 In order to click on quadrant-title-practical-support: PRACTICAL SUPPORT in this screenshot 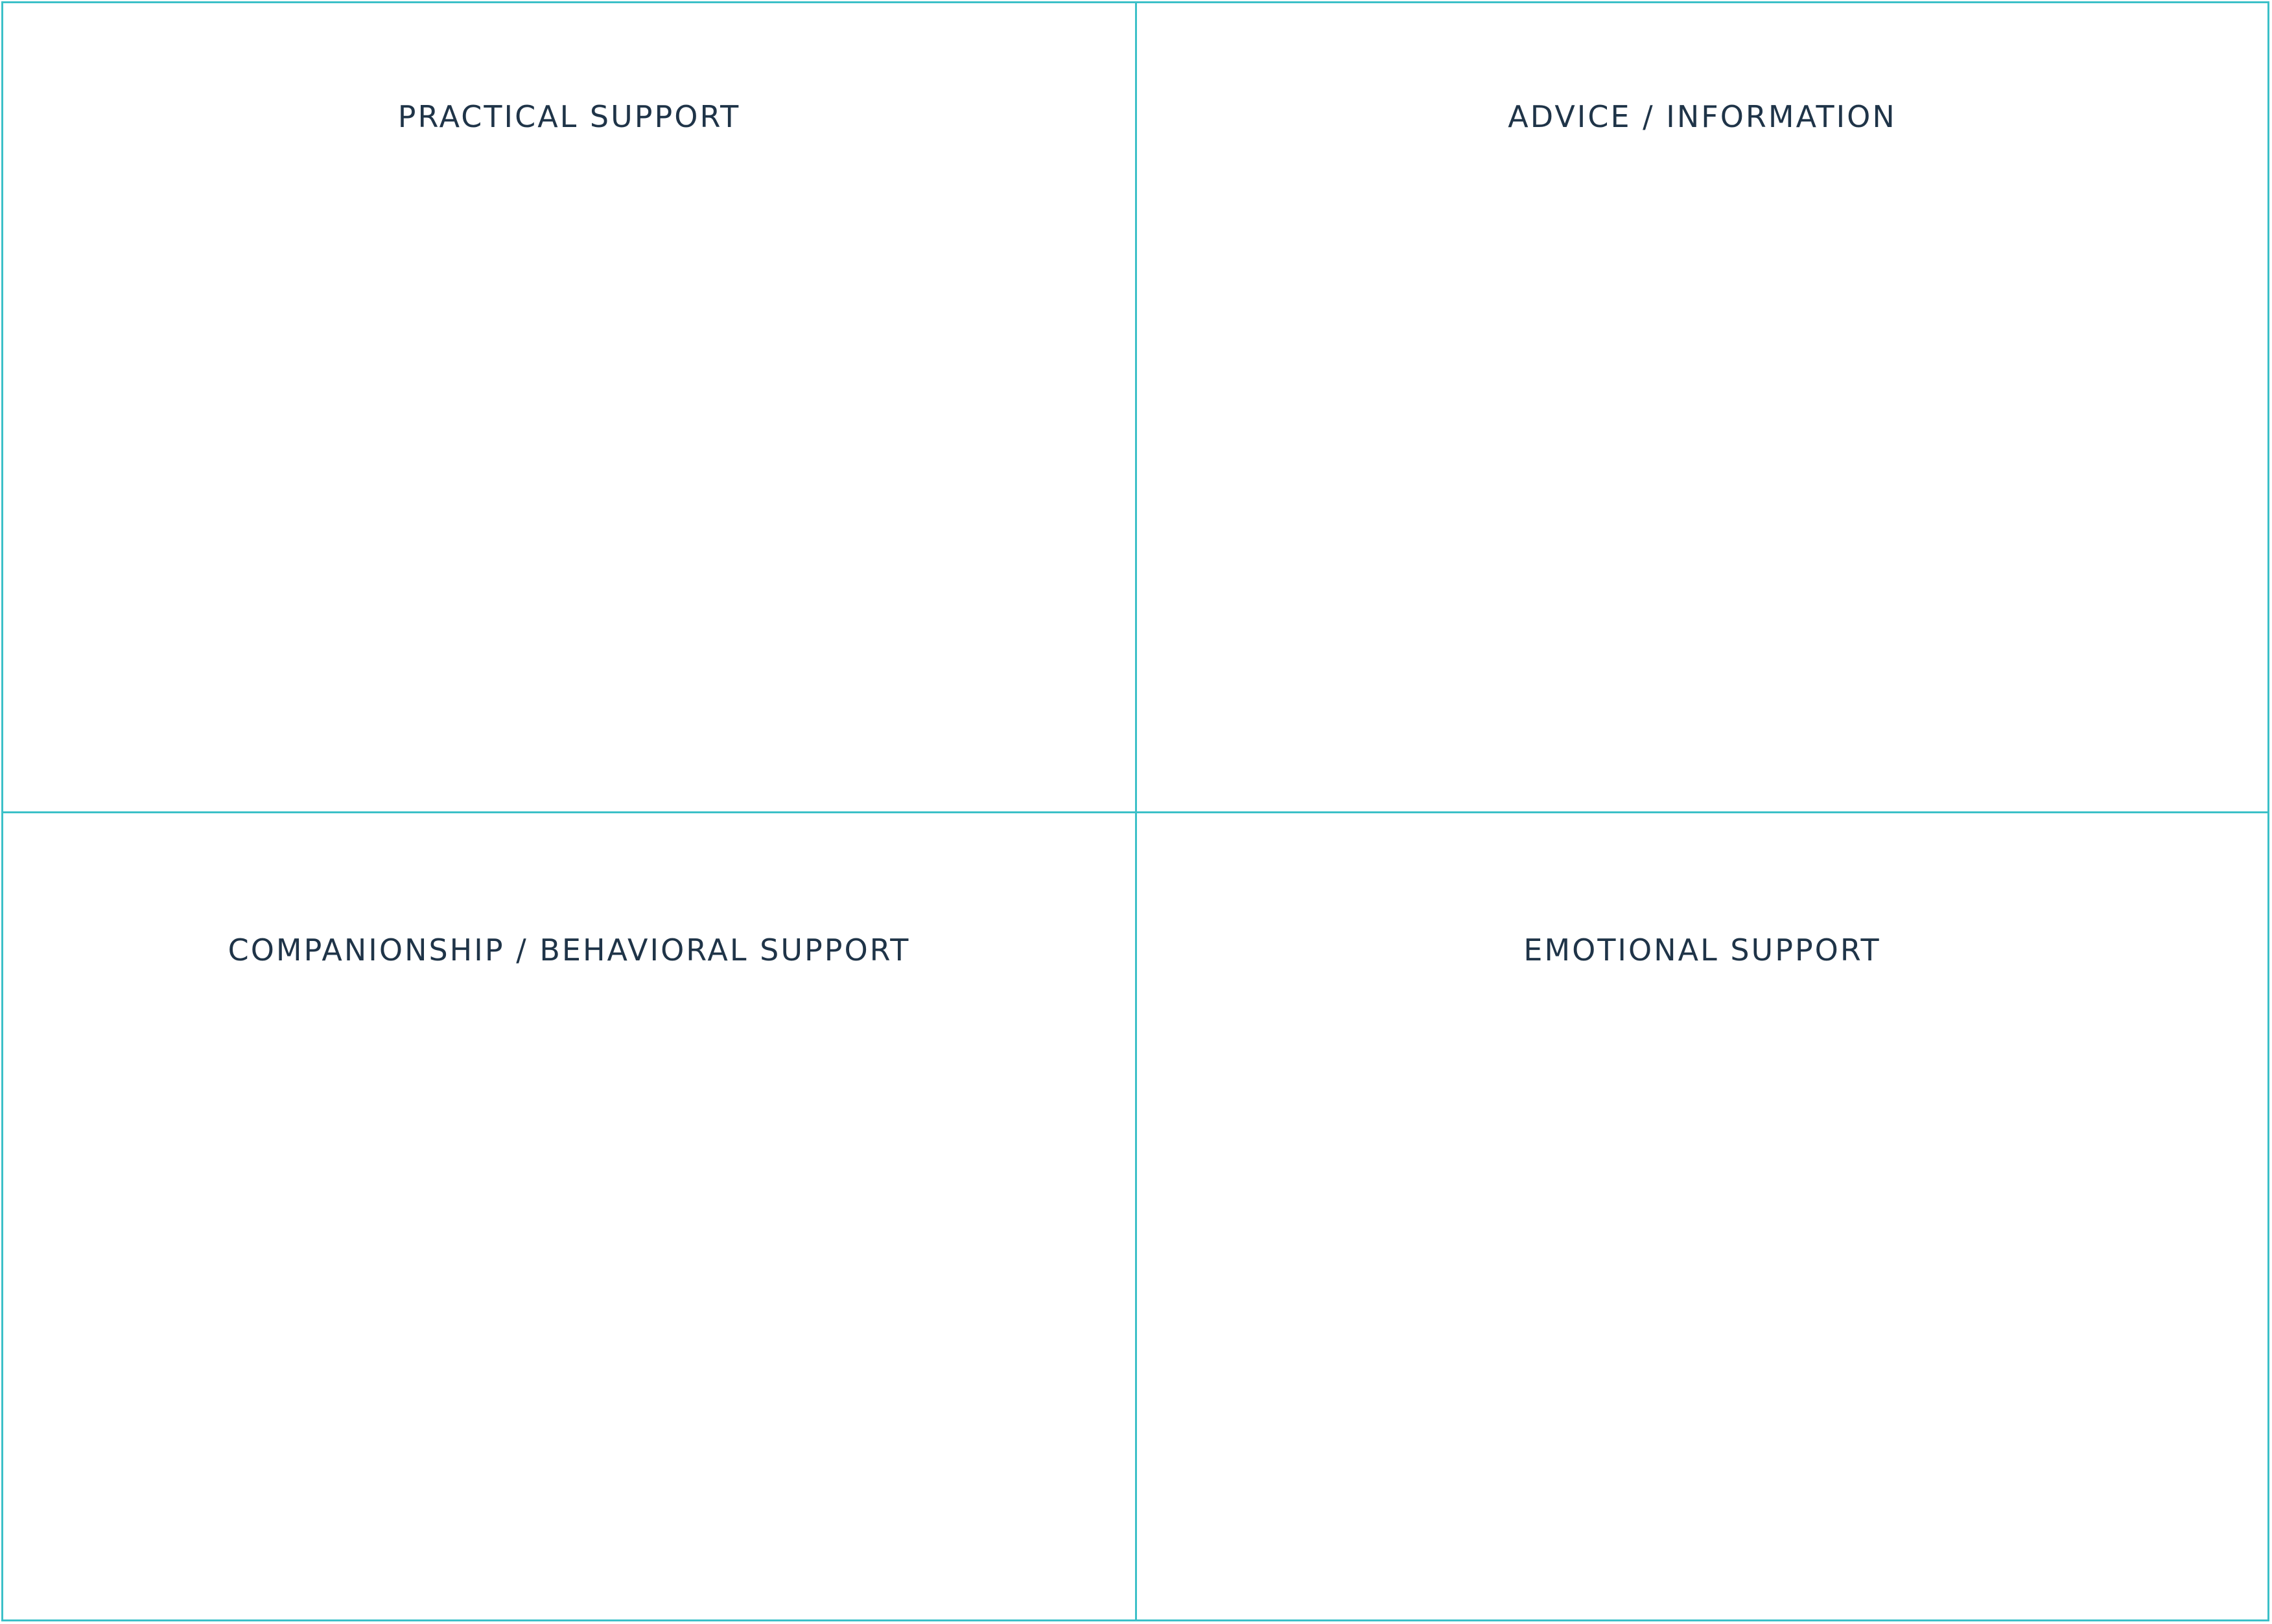, I will do `click(569, 116)`.